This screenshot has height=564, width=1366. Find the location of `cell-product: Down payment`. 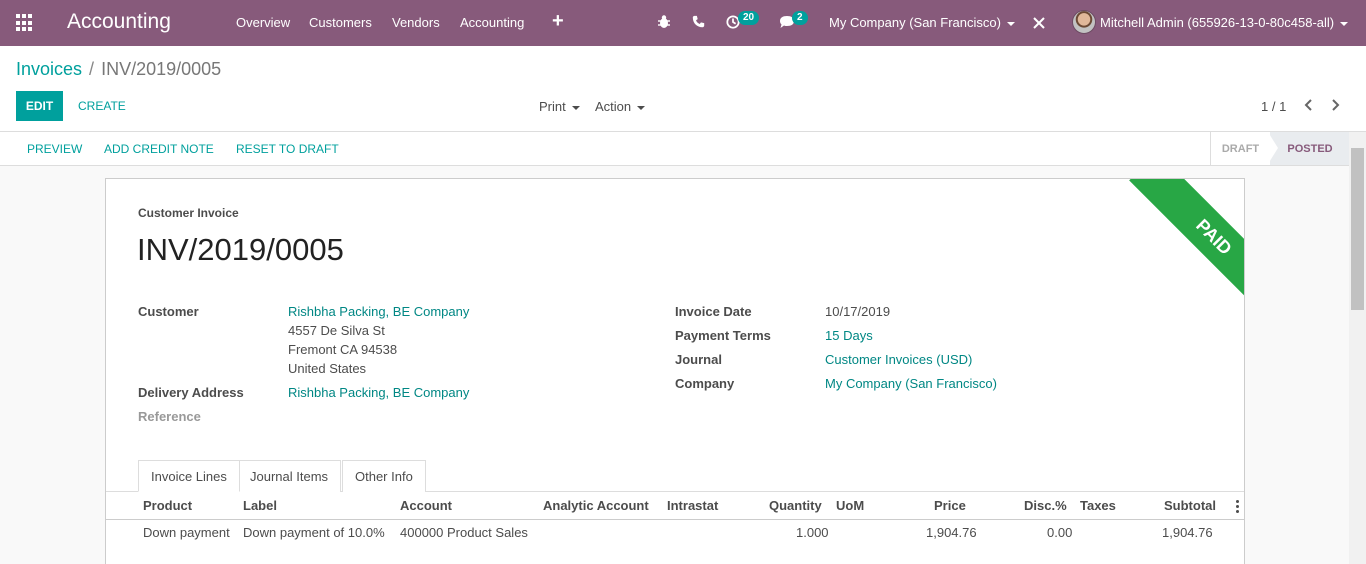

cell-product: Down payment is located at coordinates (186, 532).